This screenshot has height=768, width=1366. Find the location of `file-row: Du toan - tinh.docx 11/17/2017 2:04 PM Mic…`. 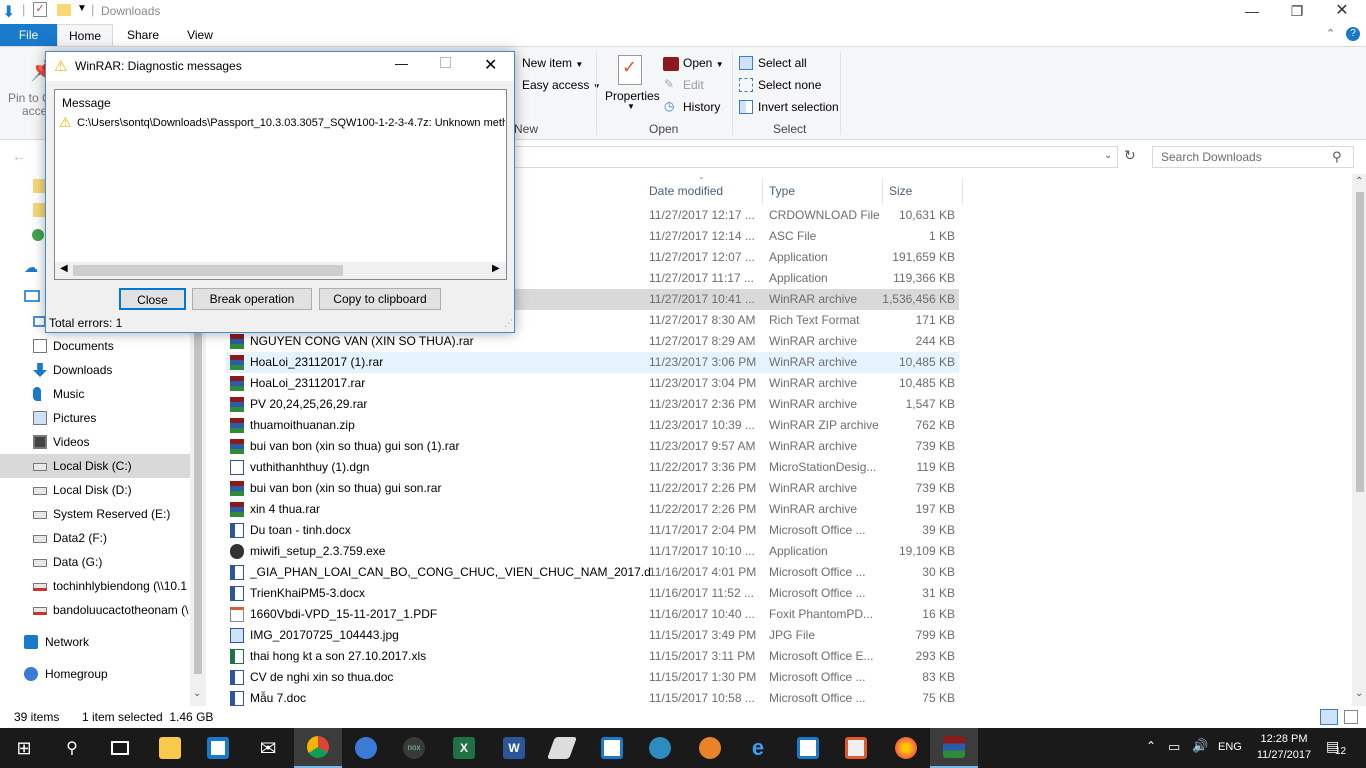

file-row: Du toan - tinh.docx 11/17/2017 2:04 PM Mic… is located at coordinates (592, 530).